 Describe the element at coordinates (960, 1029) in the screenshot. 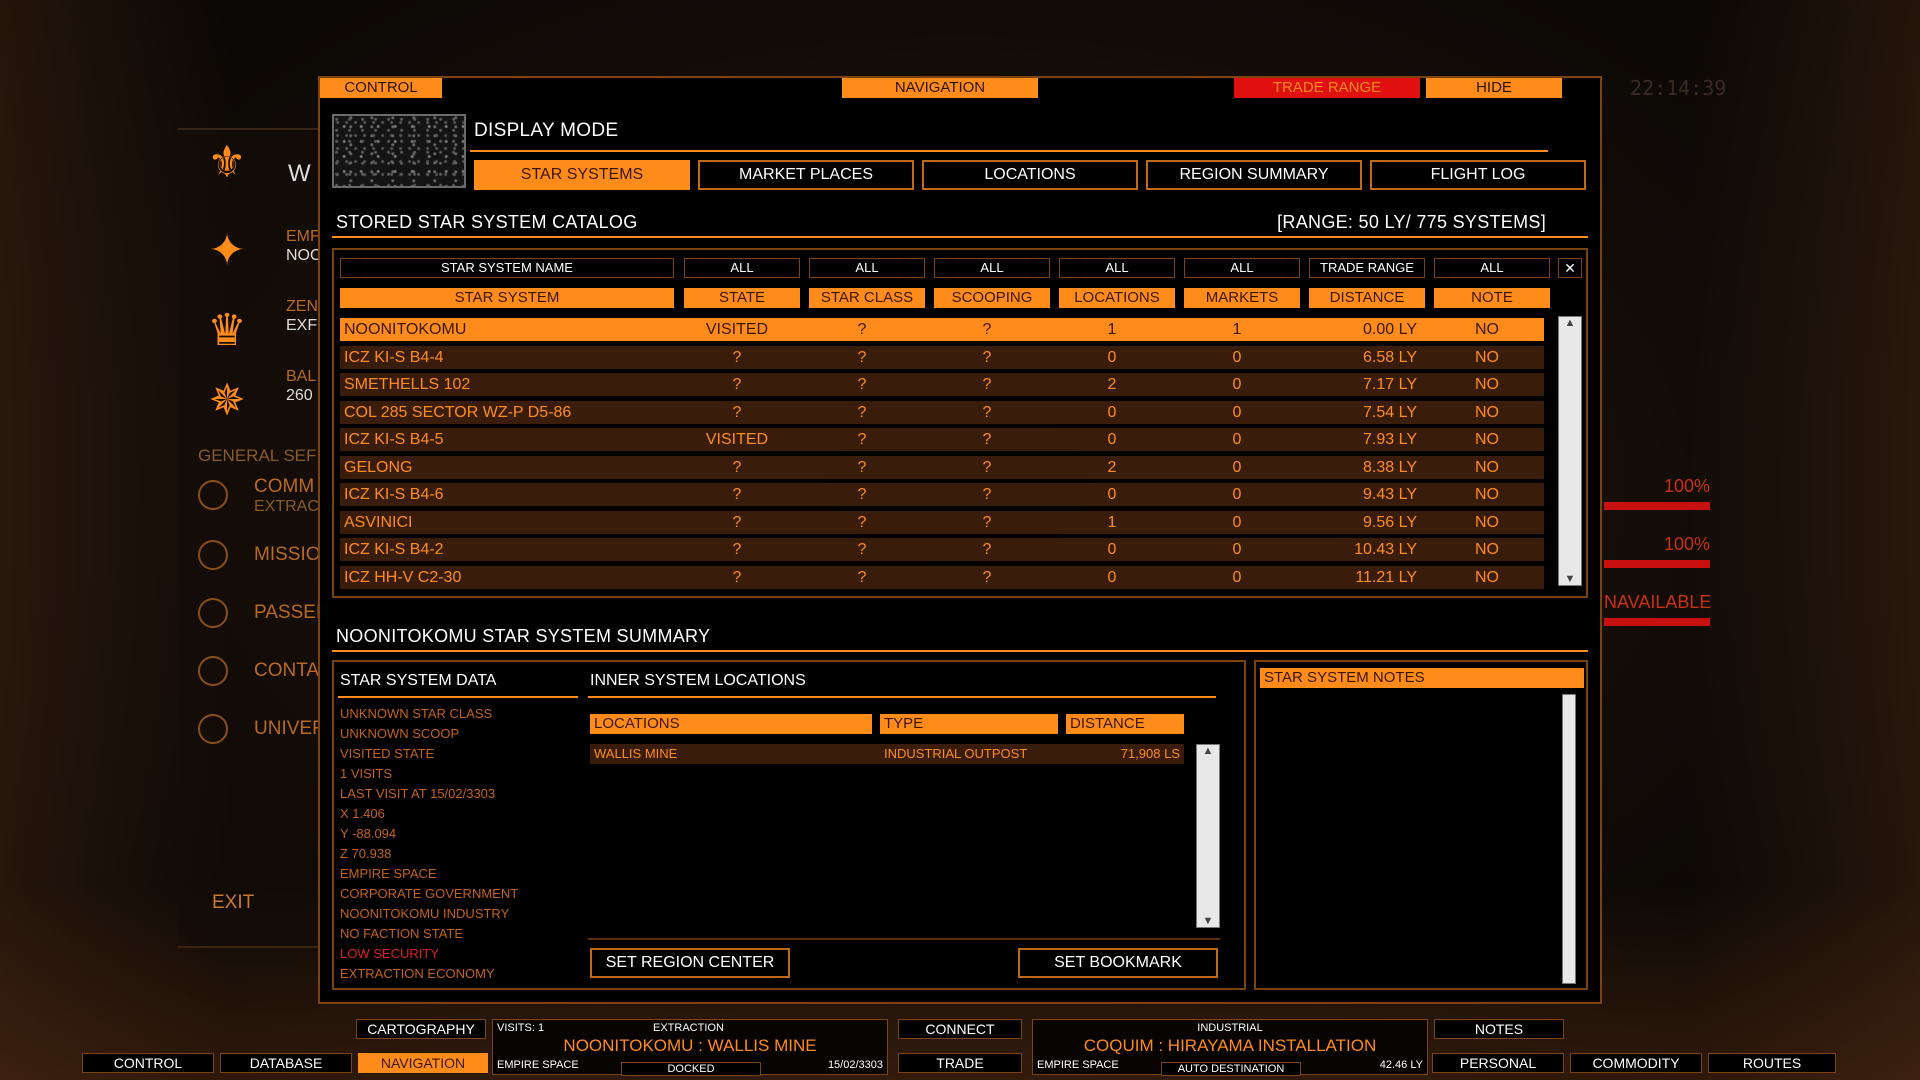

I see `hud-connect-button: CONNECT` at that location.